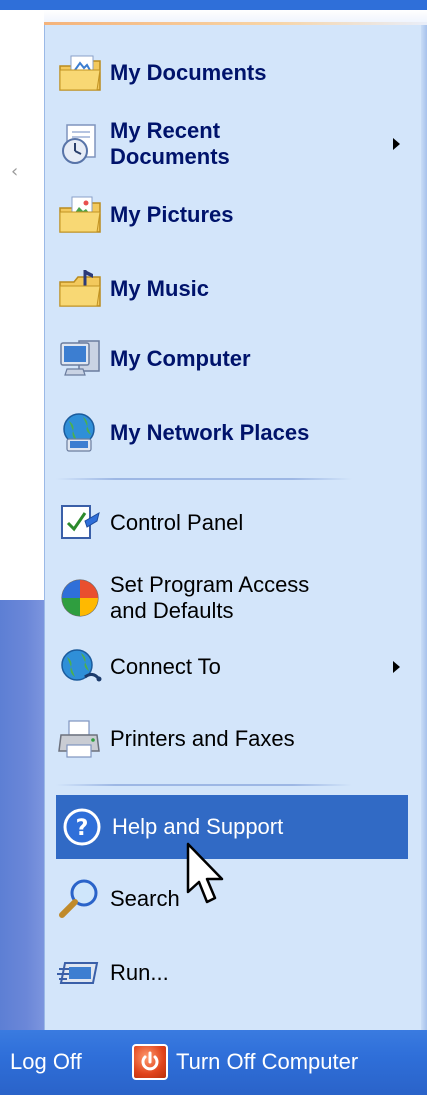  I want to click on network-places-icon, so click(80, 433).